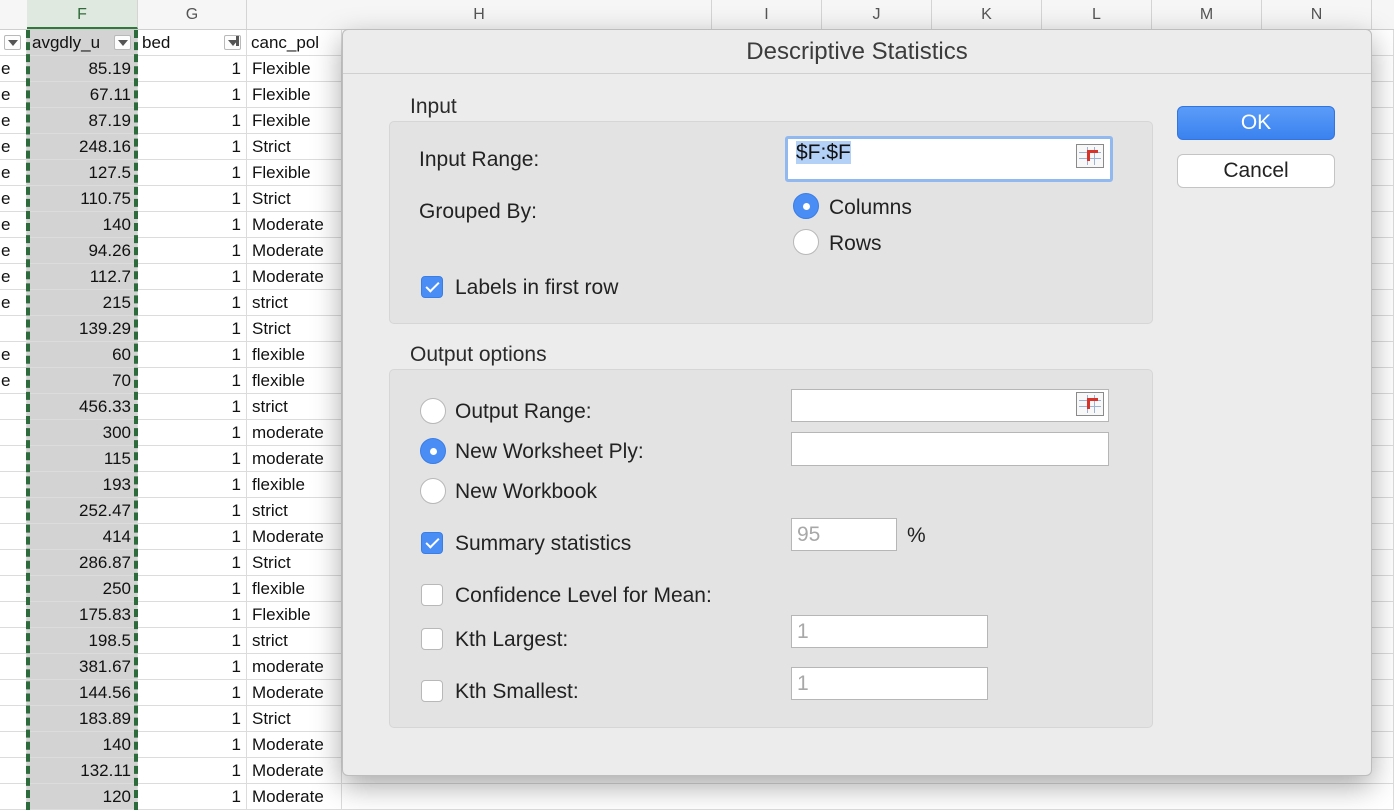  What do you see at coordinates (1256, 123) in the screenshot?
I see `ok-button: OK` at bounding box center [1256, 123].